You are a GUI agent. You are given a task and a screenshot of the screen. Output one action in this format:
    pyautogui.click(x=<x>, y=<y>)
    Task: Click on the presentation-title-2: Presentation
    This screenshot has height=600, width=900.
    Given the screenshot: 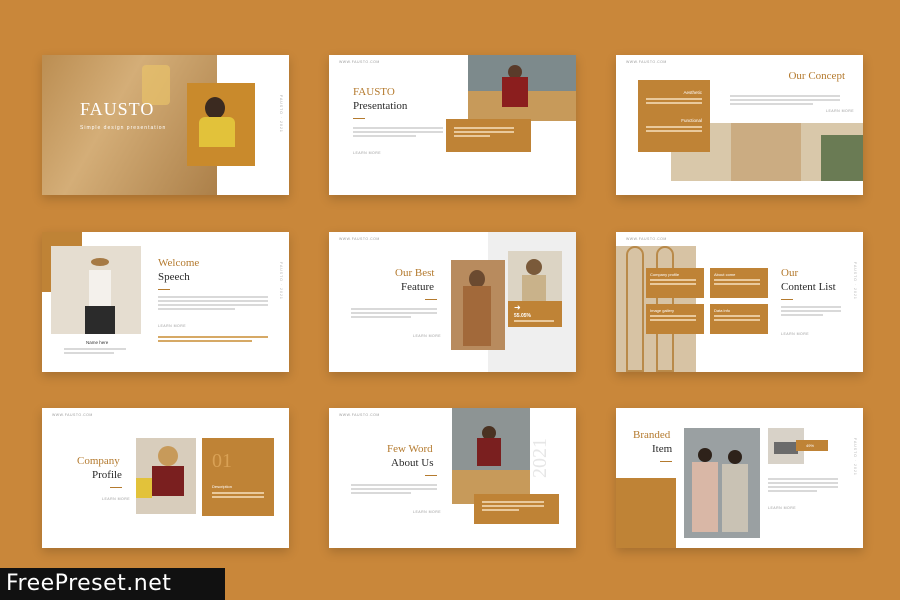 What is the action you would take?
    pyautogui.click(x=380, y=106)
    